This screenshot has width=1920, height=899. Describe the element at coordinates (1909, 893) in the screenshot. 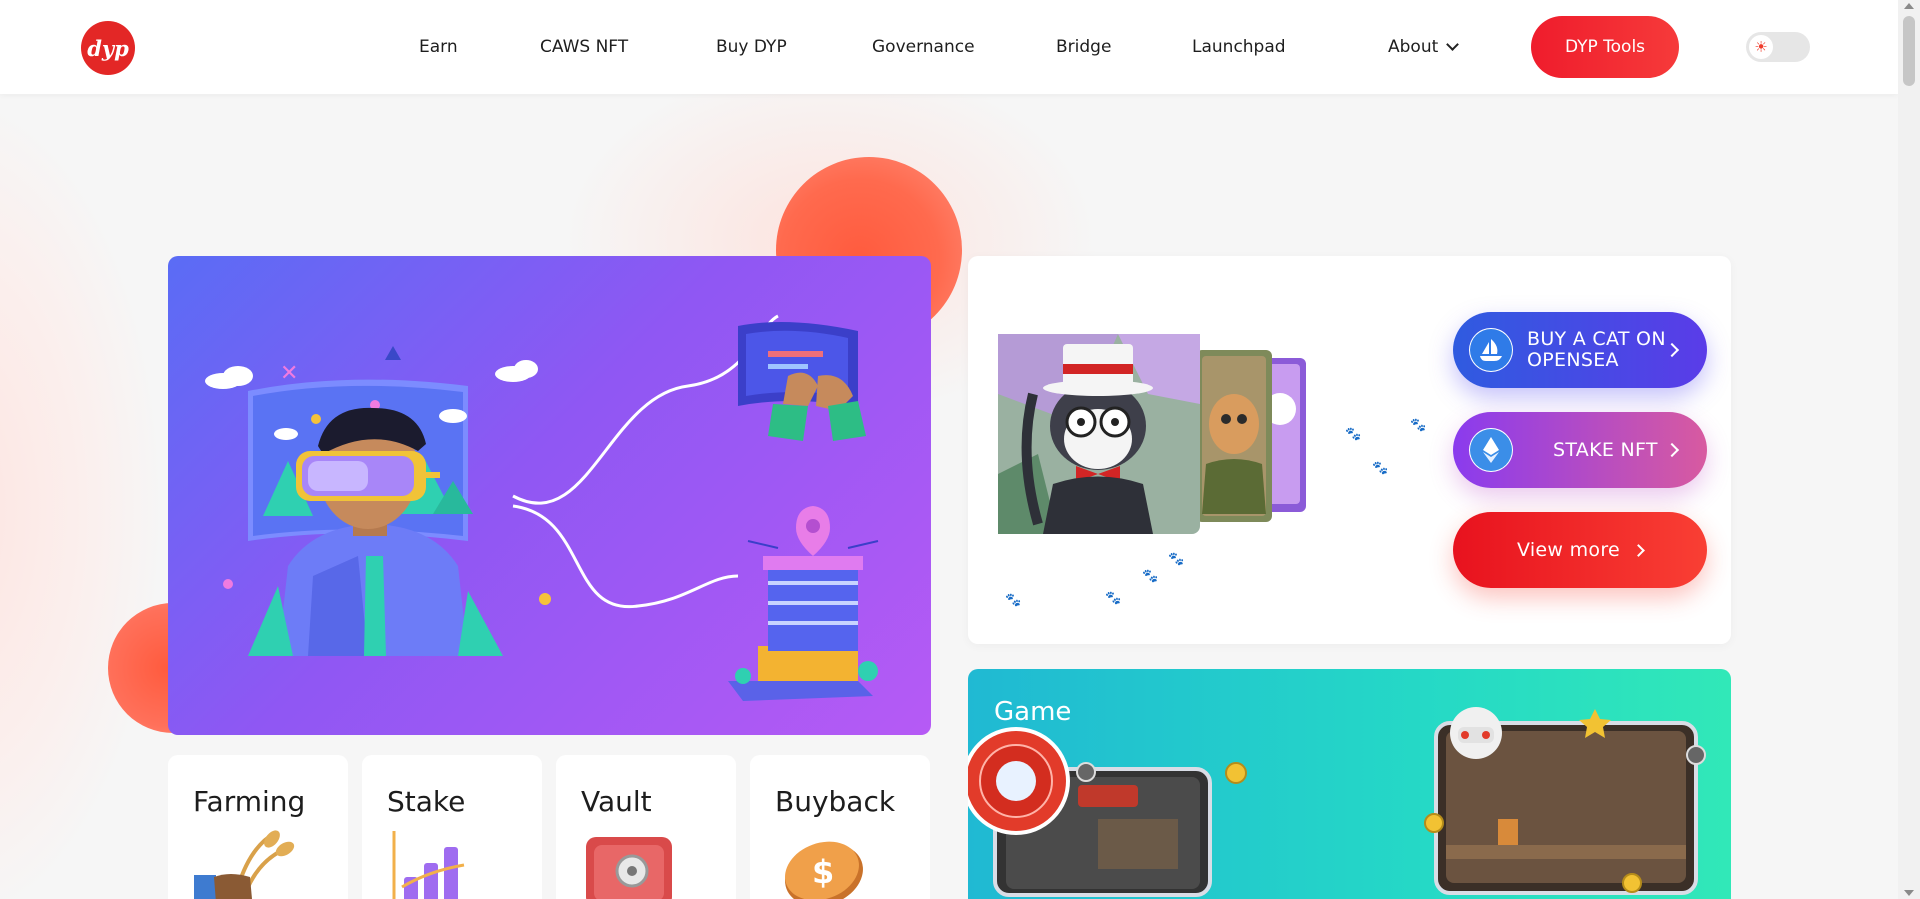

I see `scroll-down-arrow-icon` at that location.